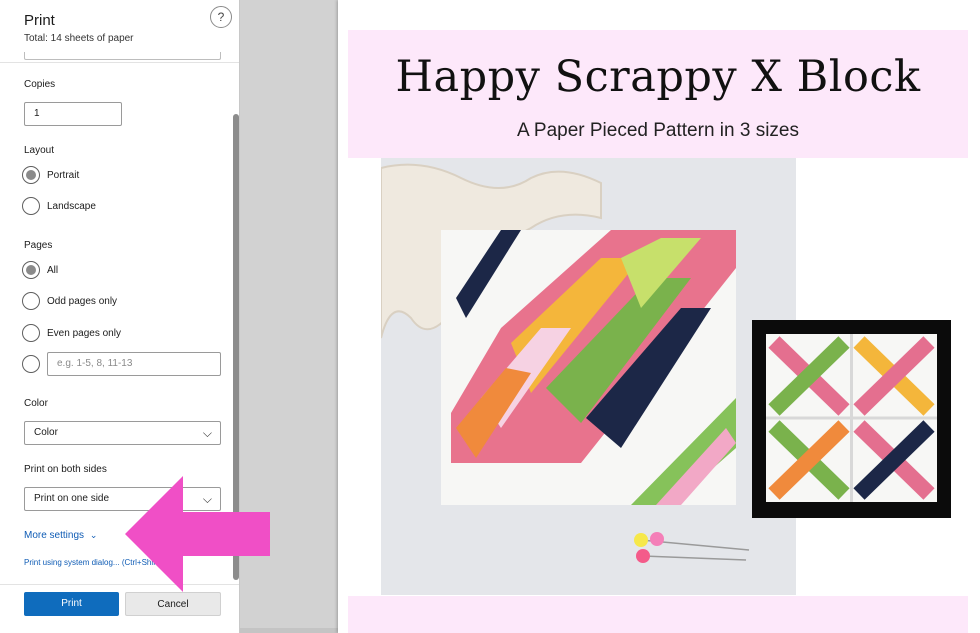  What do you see at coordinates (93, 535) in the screenshot?
I see `chevron-down-icon: ⌄` at bounding box center [93, 535].